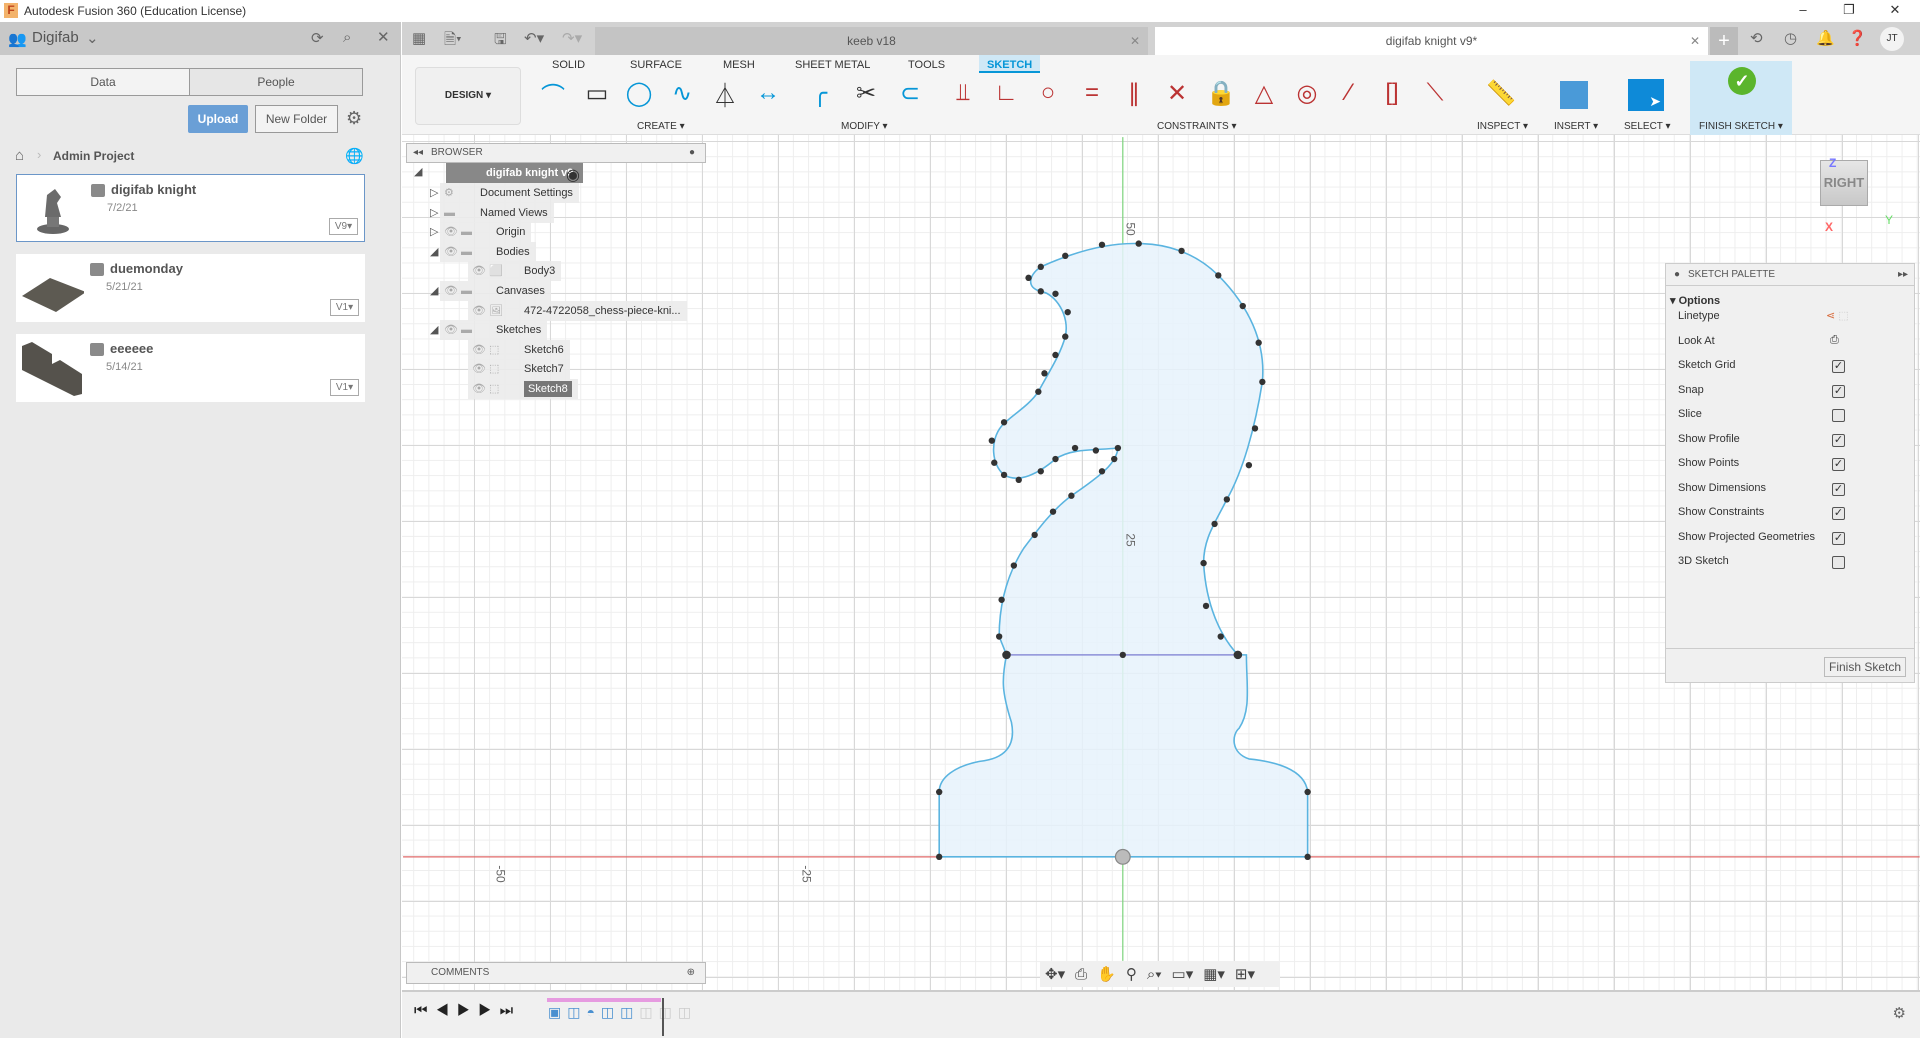  I want to click on pan-hand-icon: ✋, so click(1106, 974).